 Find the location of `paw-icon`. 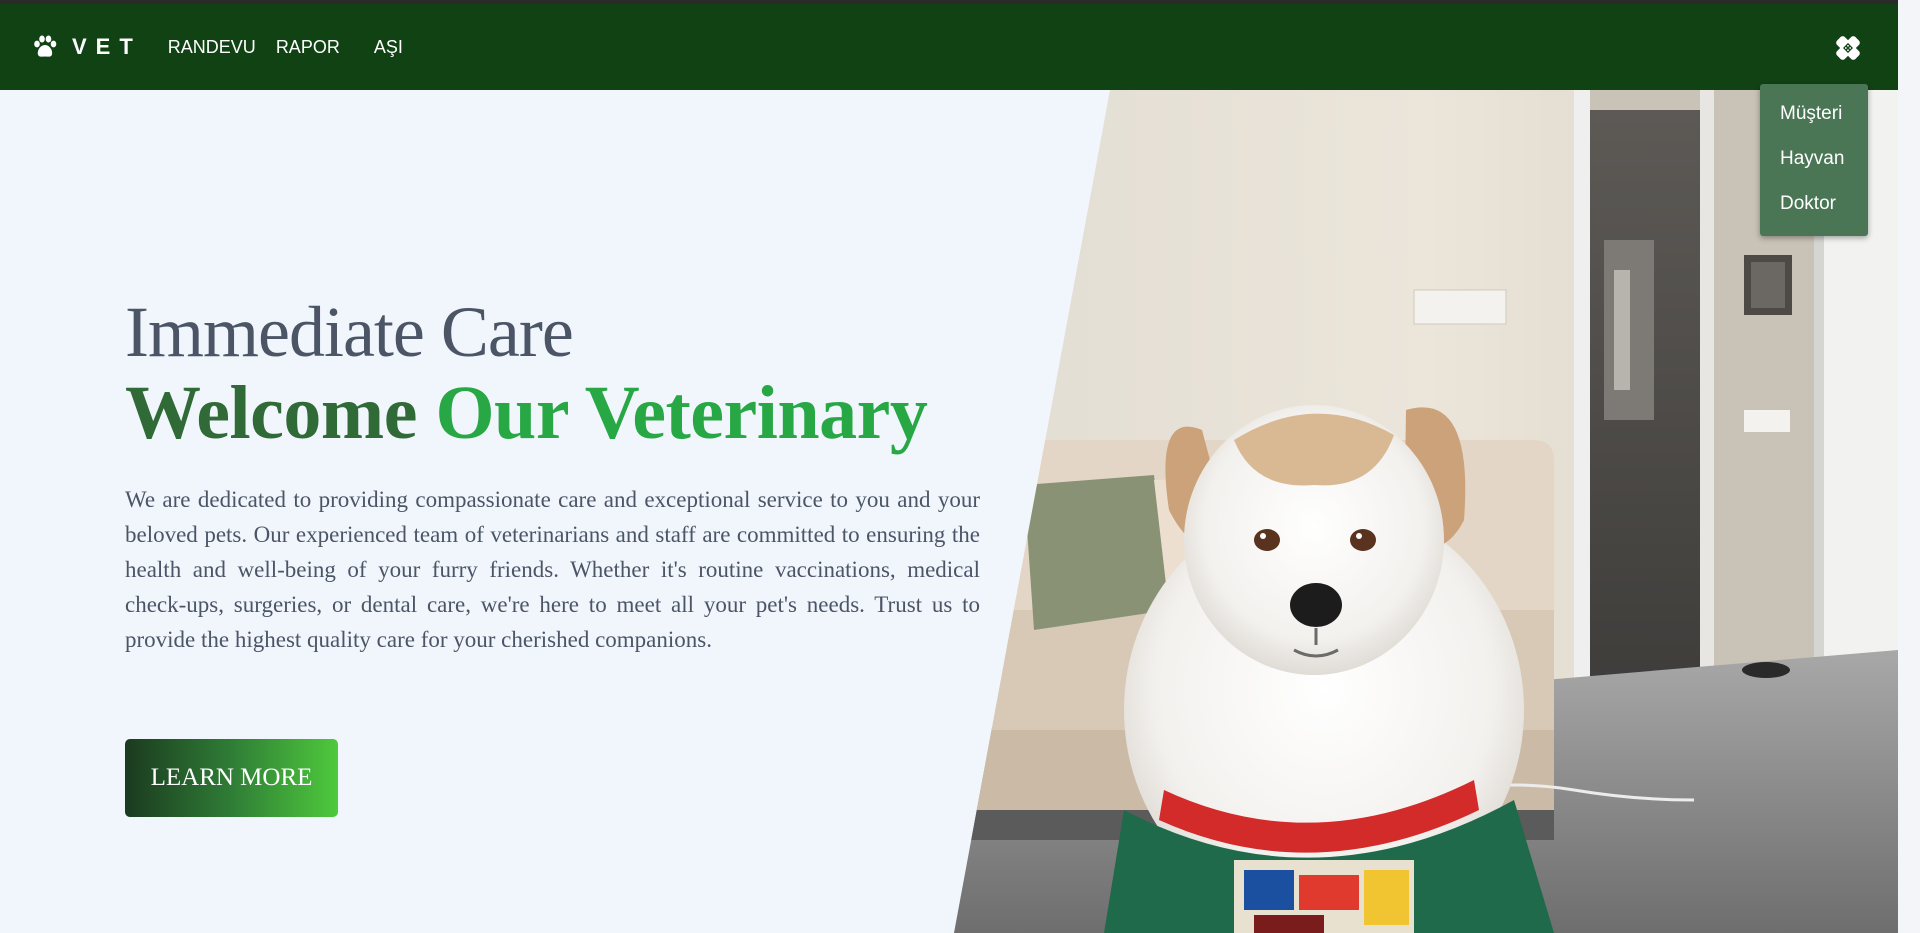

paw-icon is located at coordinates (45, 47).